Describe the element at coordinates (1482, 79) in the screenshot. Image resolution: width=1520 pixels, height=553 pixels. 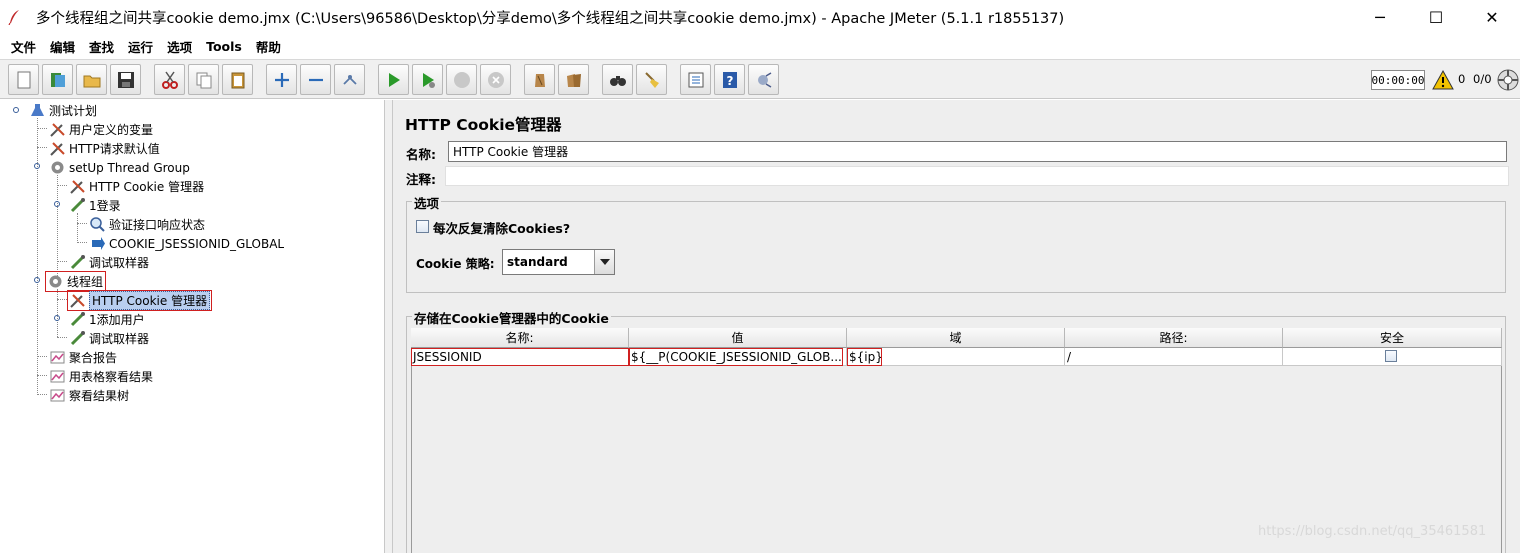
I see `thread-count: 0/0` at that location.